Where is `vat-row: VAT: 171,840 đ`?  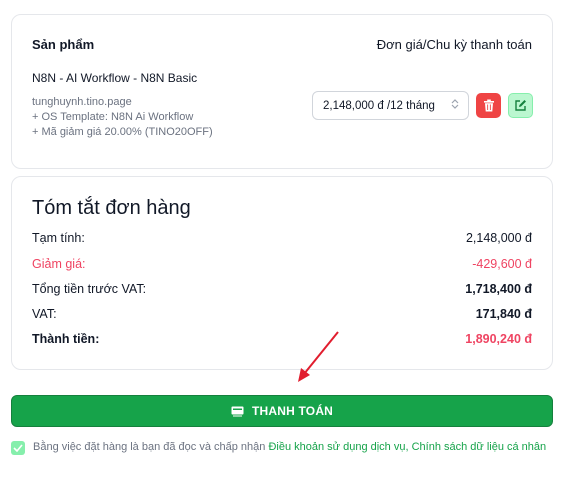
vat-row: VAT: 171,840 đ is located at coordinates (282, 314).